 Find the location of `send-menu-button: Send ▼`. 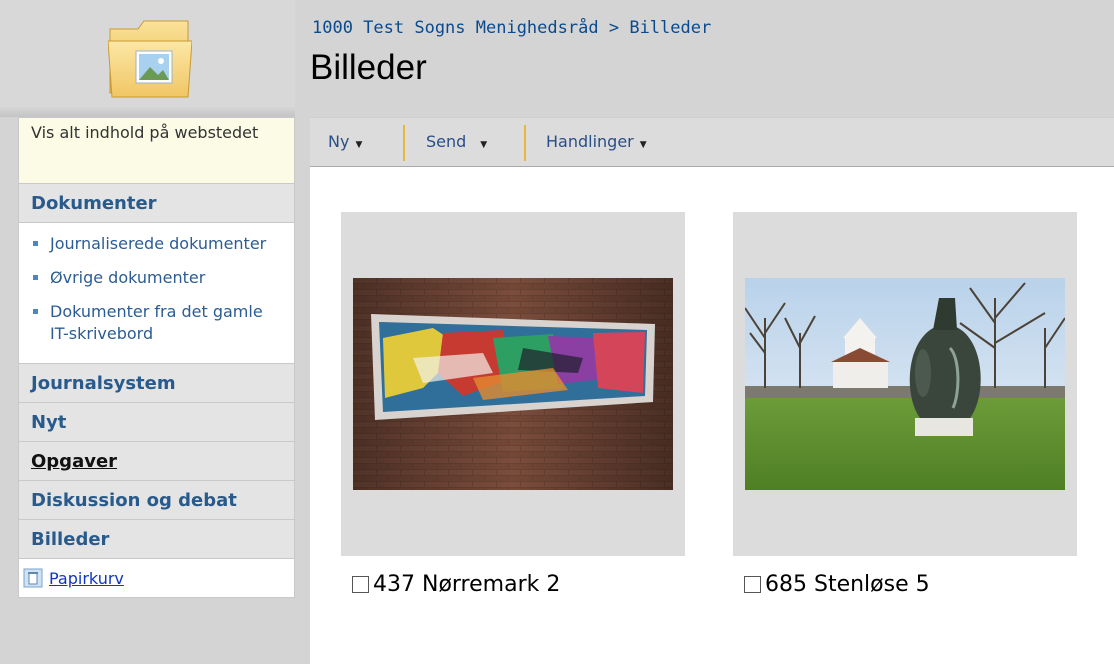

send-menu-button: Send ▼ is located at coordinates (456, 142).